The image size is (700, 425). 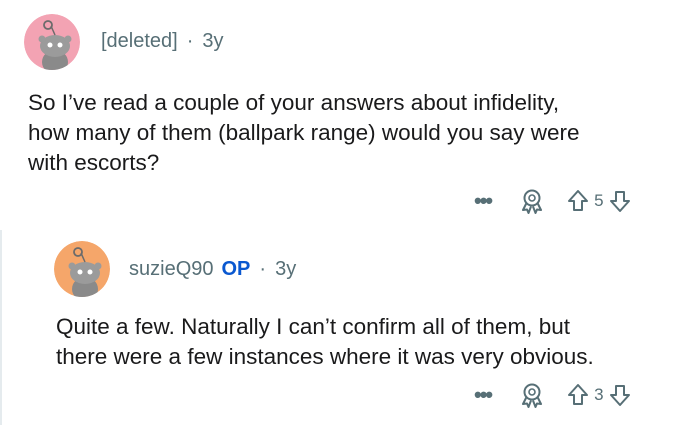 I want to click on comment-meta: [deleted] · 3y, so click(x=162, y=41).